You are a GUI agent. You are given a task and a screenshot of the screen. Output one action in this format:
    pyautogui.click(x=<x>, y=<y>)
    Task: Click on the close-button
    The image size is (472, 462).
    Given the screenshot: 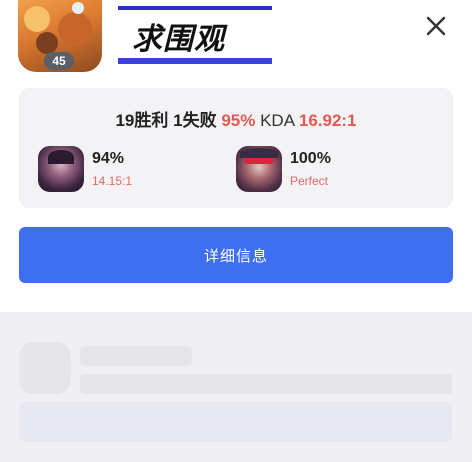 What is the action you would take?
    pyautogui.click(x=436, y=26)
    